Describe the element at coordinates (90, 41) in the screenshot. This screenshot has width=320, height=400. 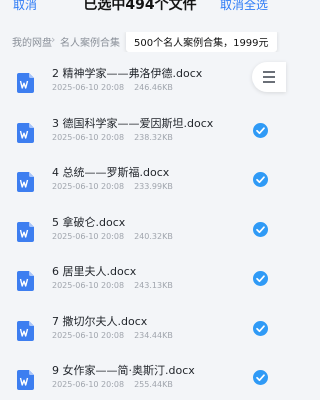
I see `breadcrumb-current: 名人案例合集` at that location.